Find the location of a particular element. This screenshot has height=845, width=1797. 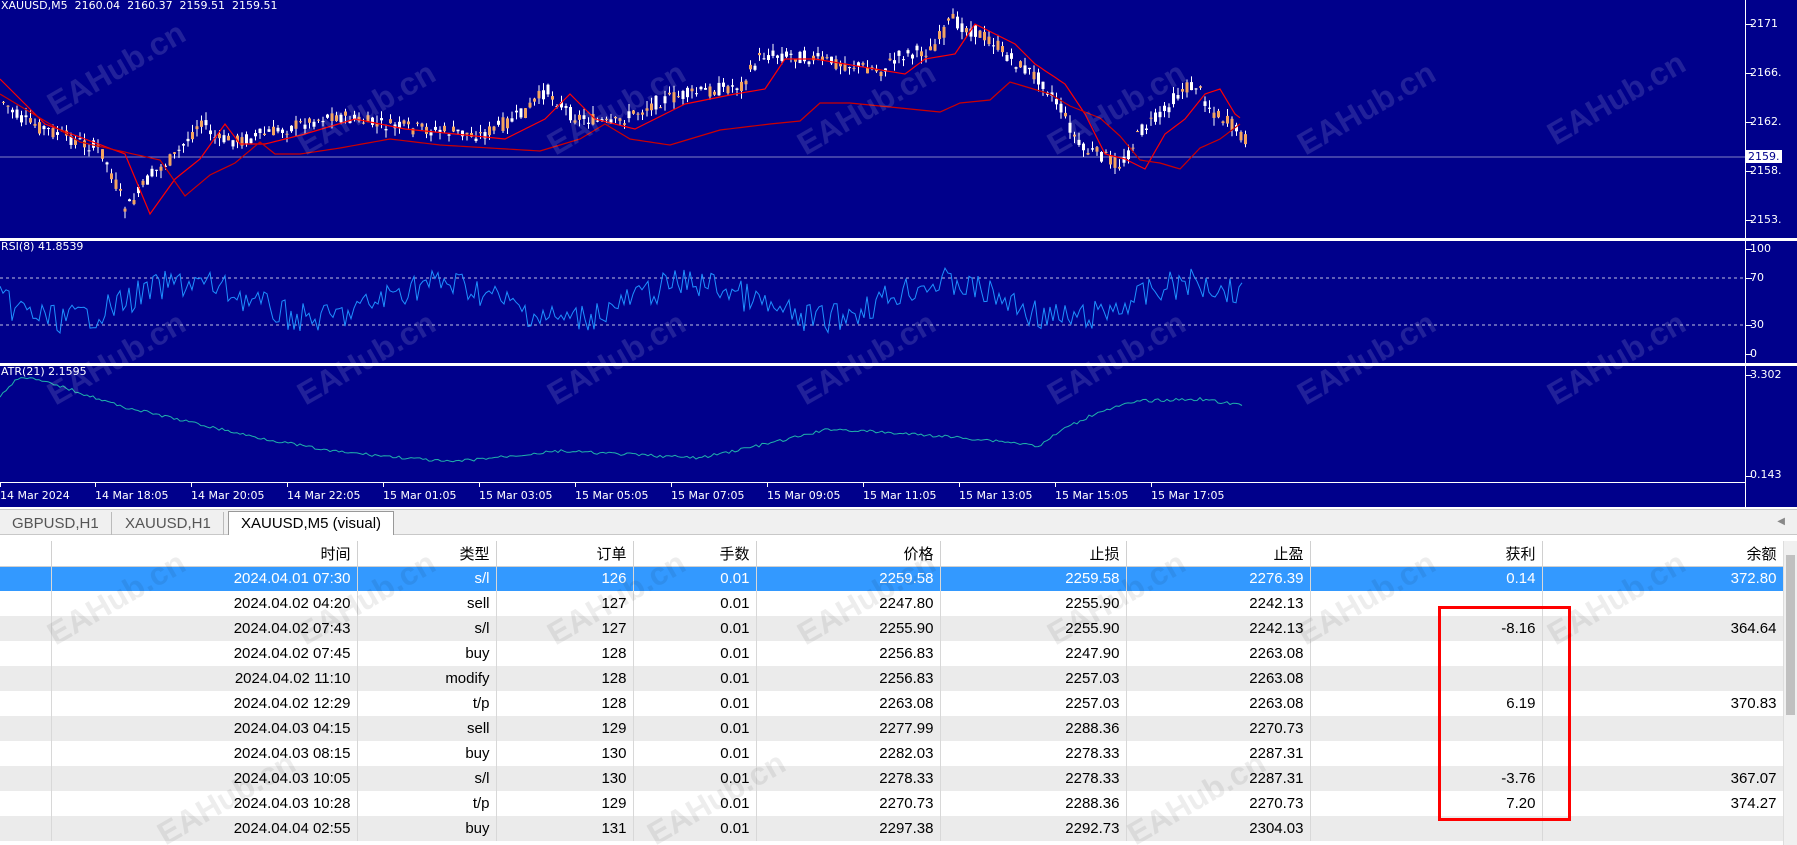

column-header-order: 订单 is located at coordinates (565, 554).